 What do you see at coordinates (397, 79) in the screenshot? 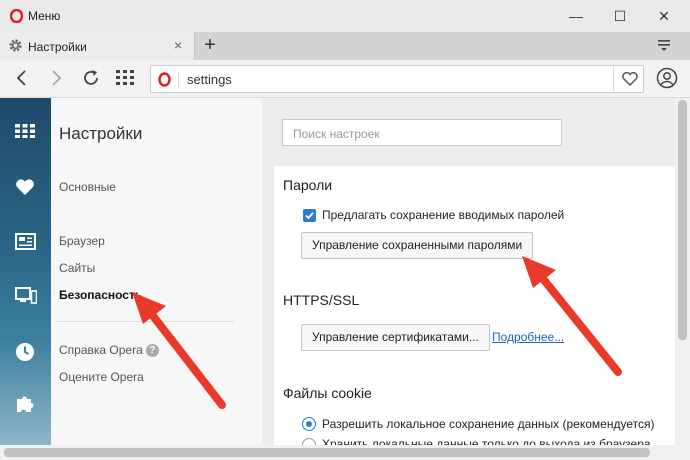
I see `address-bar: settings` at bounding box center [397, 79].